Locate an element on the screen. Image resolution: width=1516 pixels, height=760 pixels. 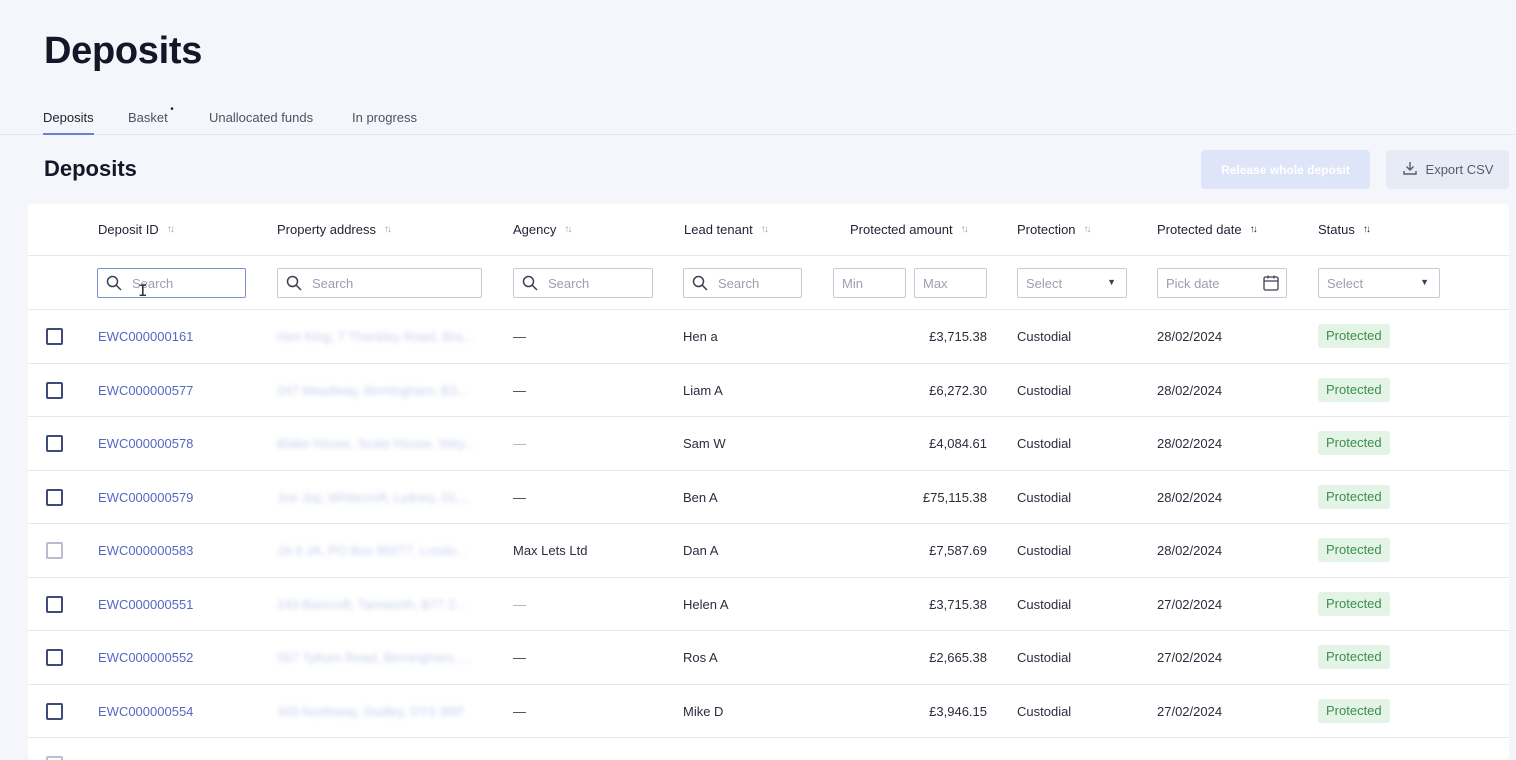
column-label: Agency is located at coordinates (535, 229).